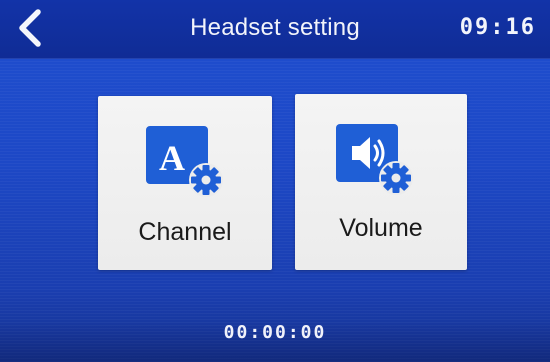 The height and width of the screenshot is (362, 550). Describe the element at coordinates (275, 332) in the screenshot. I see `elapsed-timer: 00:00:00` at that location.